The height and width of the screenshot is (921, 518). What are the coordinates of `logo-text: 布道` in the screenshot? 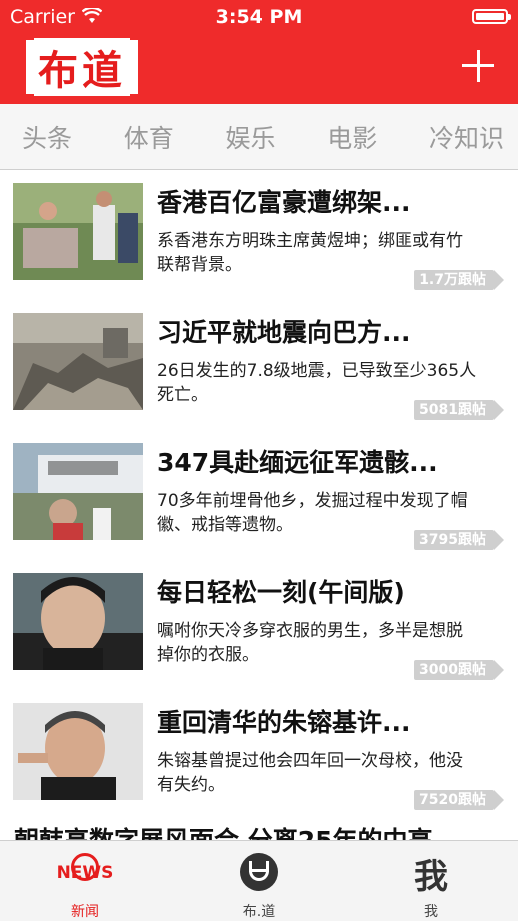 It's located at (82, 67).